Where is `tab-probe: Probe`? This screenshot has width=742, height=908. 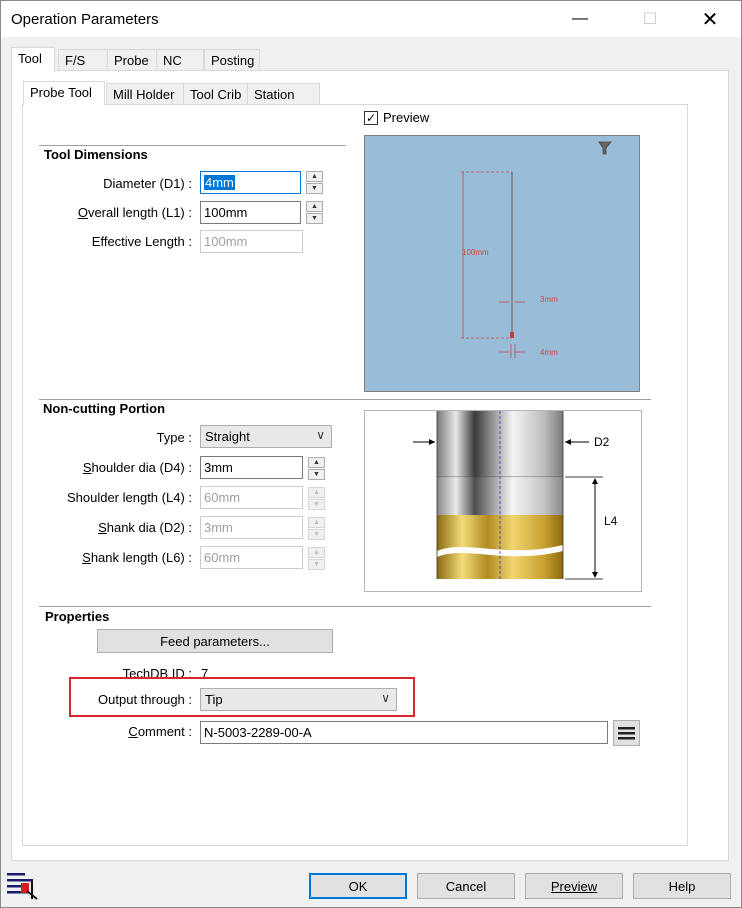 tab-probe: Probe is located at coordinates (132, 60).